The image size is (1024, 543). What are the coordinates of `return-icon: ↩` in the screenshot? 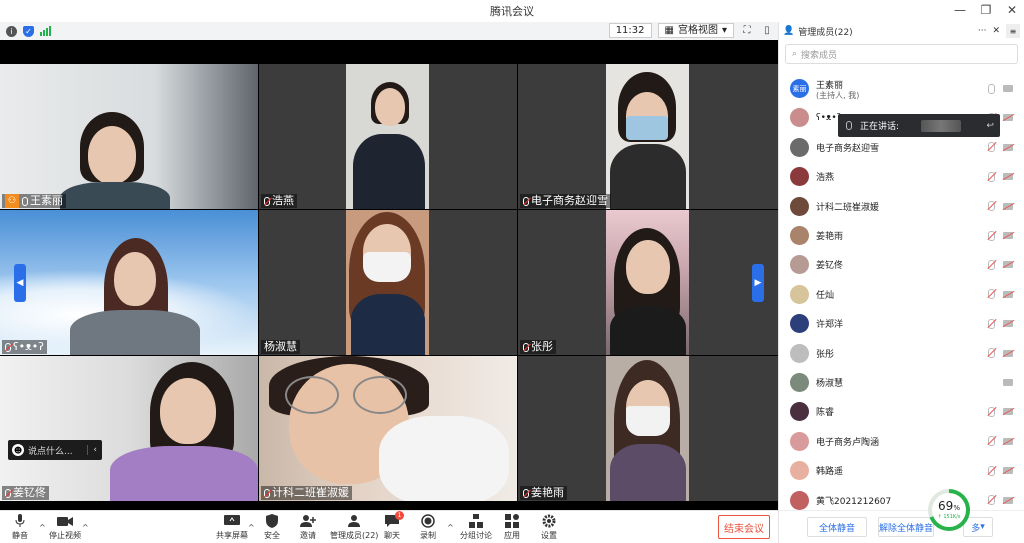 It's located at (990, 126).